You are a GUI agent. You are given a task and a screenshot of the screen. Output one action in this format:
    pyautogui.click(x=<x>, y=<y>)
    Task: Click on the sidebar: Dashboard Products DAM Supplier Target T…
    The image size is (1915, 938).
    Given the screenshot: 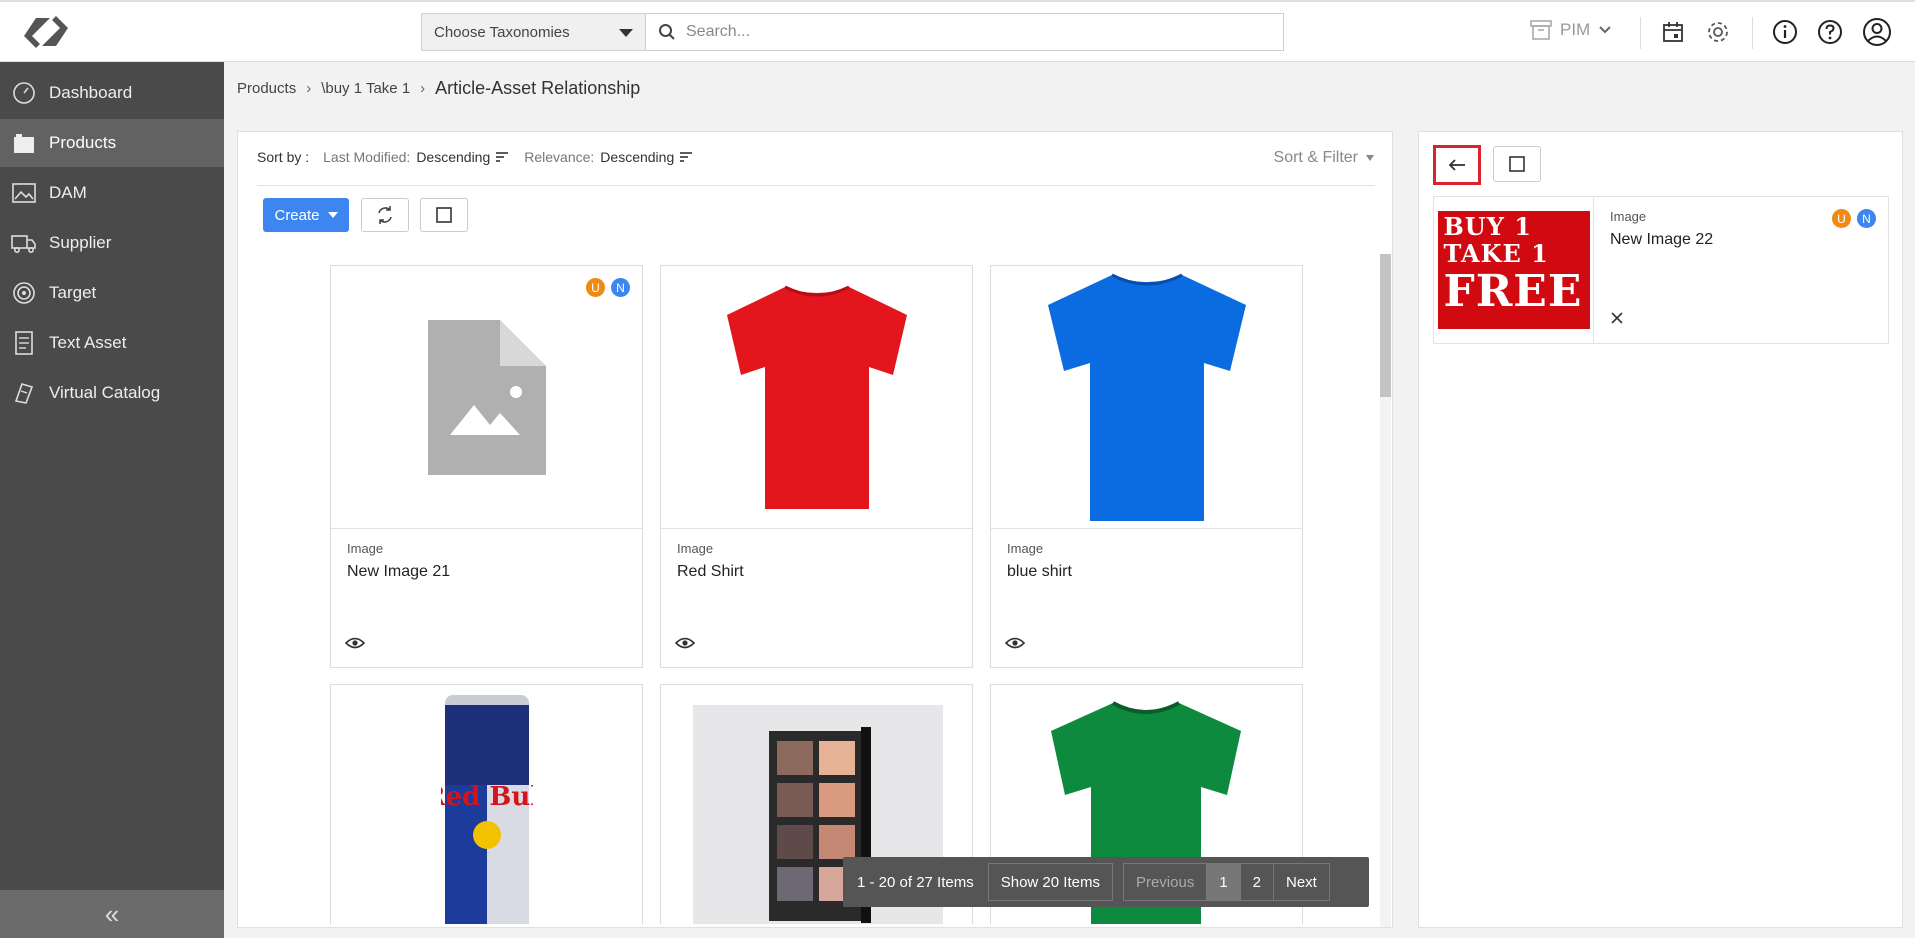 What is the action you would take?
    pyautogui.click(x=112, y=500)
    